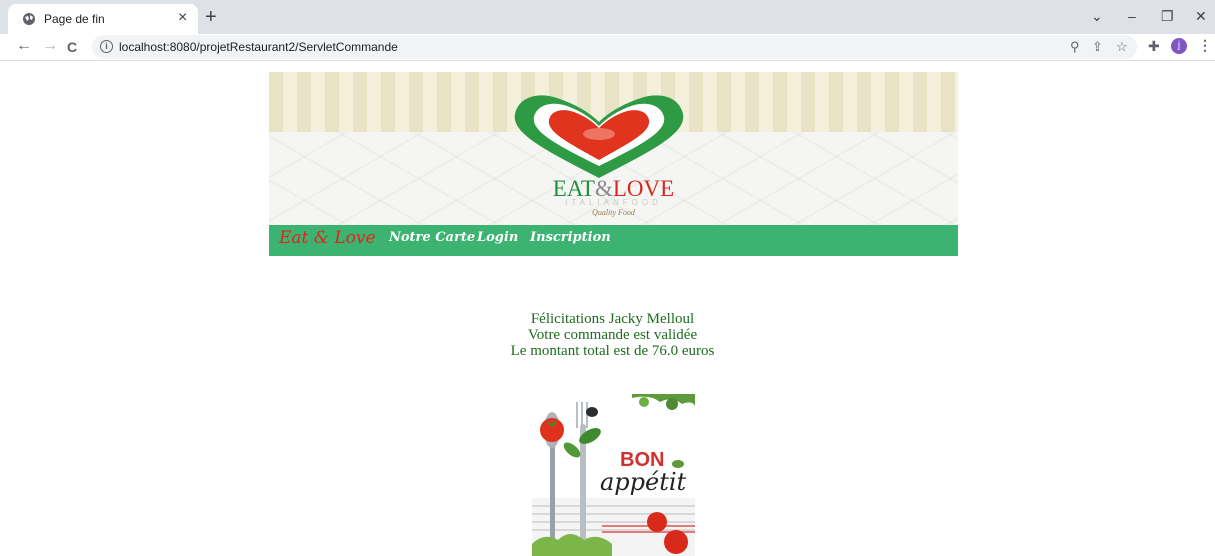 The image size is (1215, 556). Describe the element at coordinates (50, 46) in the screenshot. I see `forward-button: →` at that location.